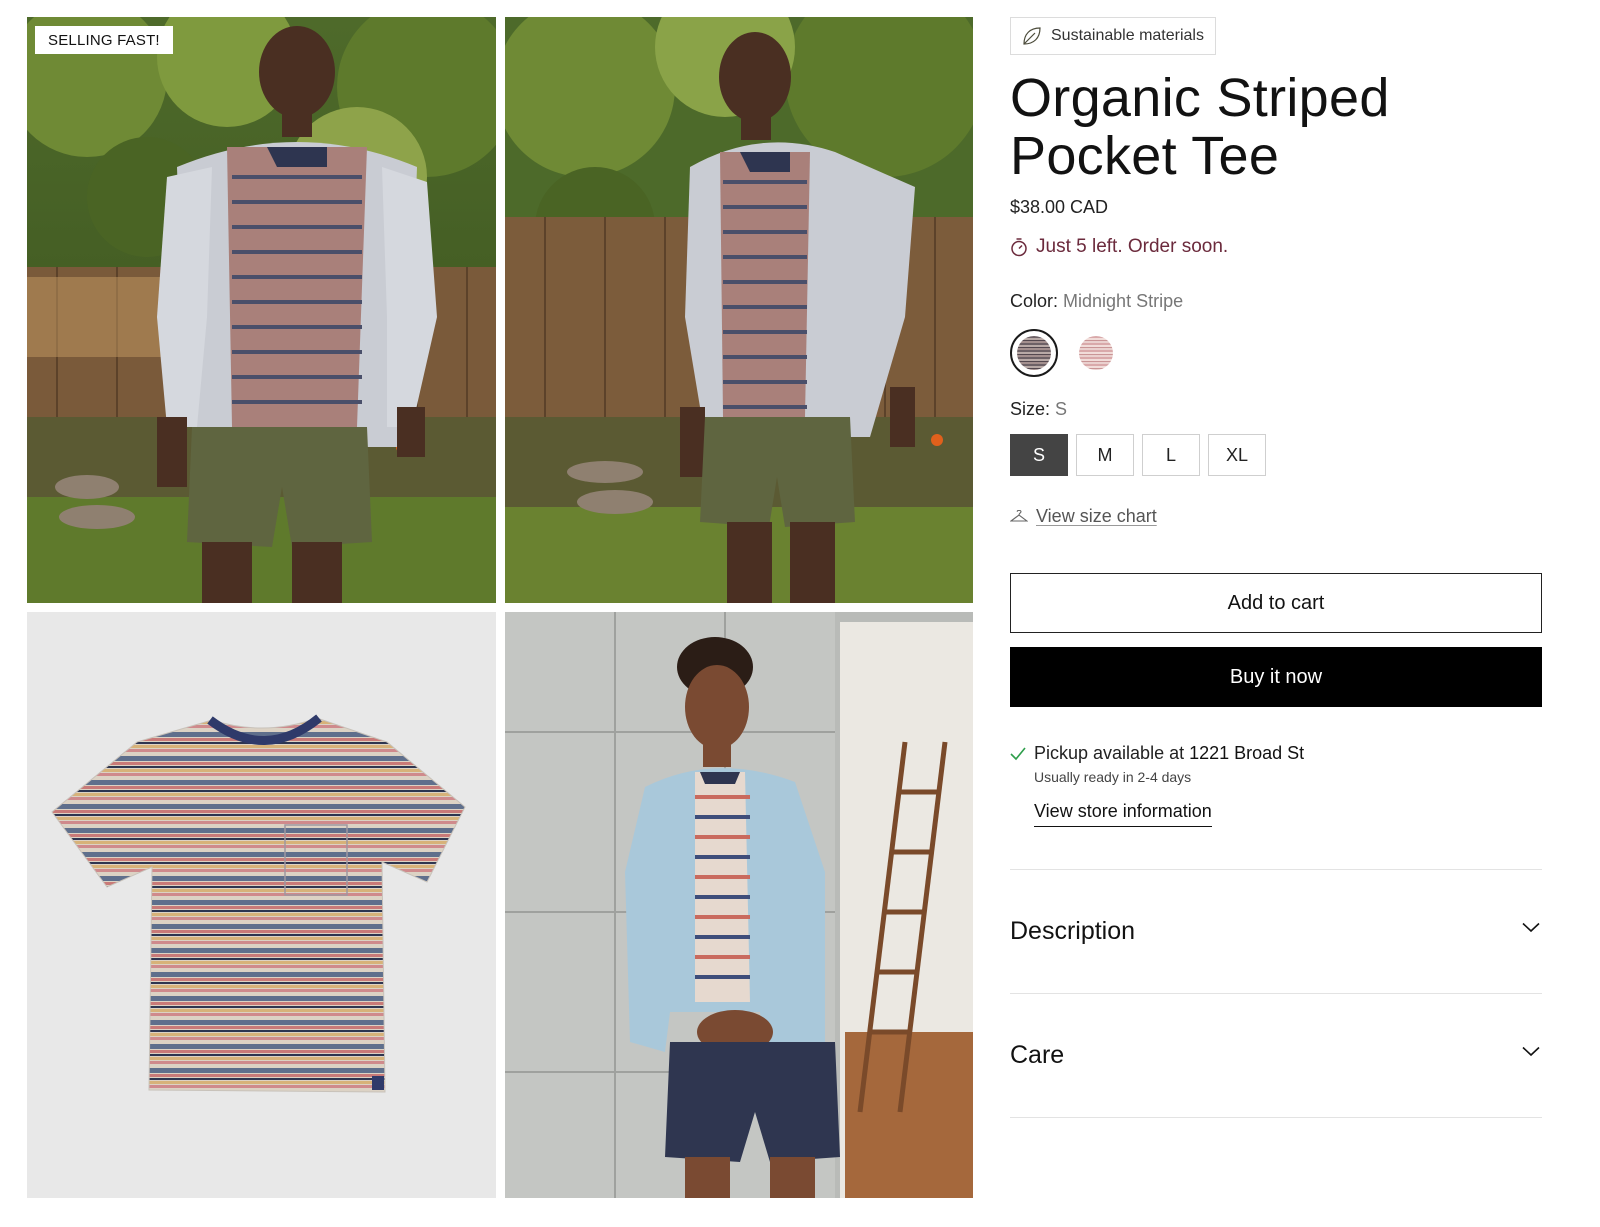 The image size is (1600, 1227). I want to click on size-label-text: Size:, so click(1030, 409).